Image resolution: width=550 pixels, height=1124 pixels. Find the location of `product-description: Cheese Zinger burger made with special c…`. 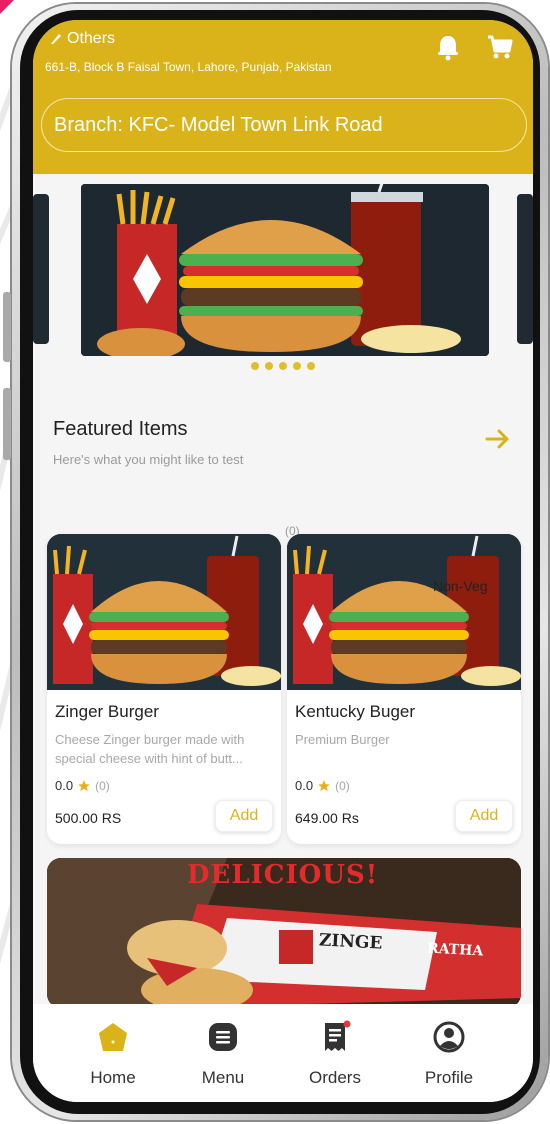

product-description: Cheese Zinger burger made with special c… is located at coordinates (150, 749).